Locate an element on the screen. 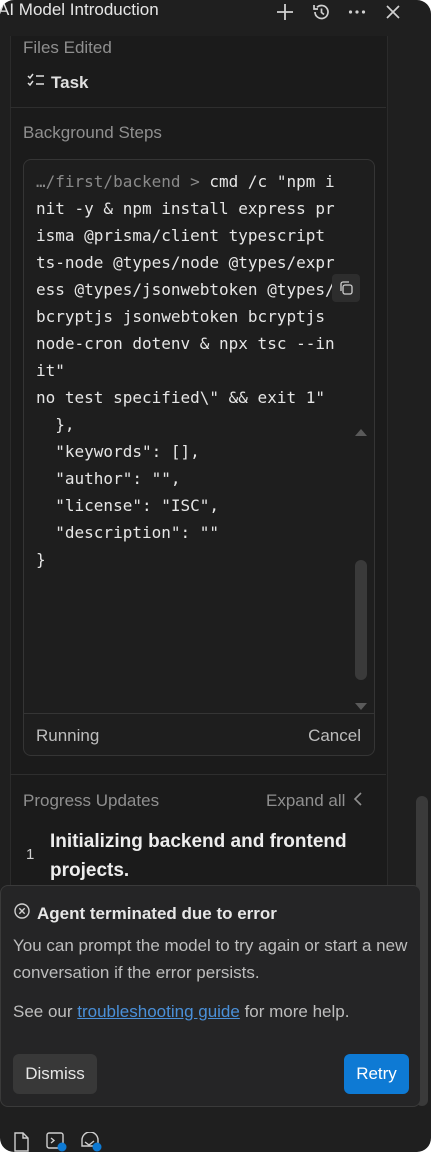  more-icon is located at coordinates (357, 12).